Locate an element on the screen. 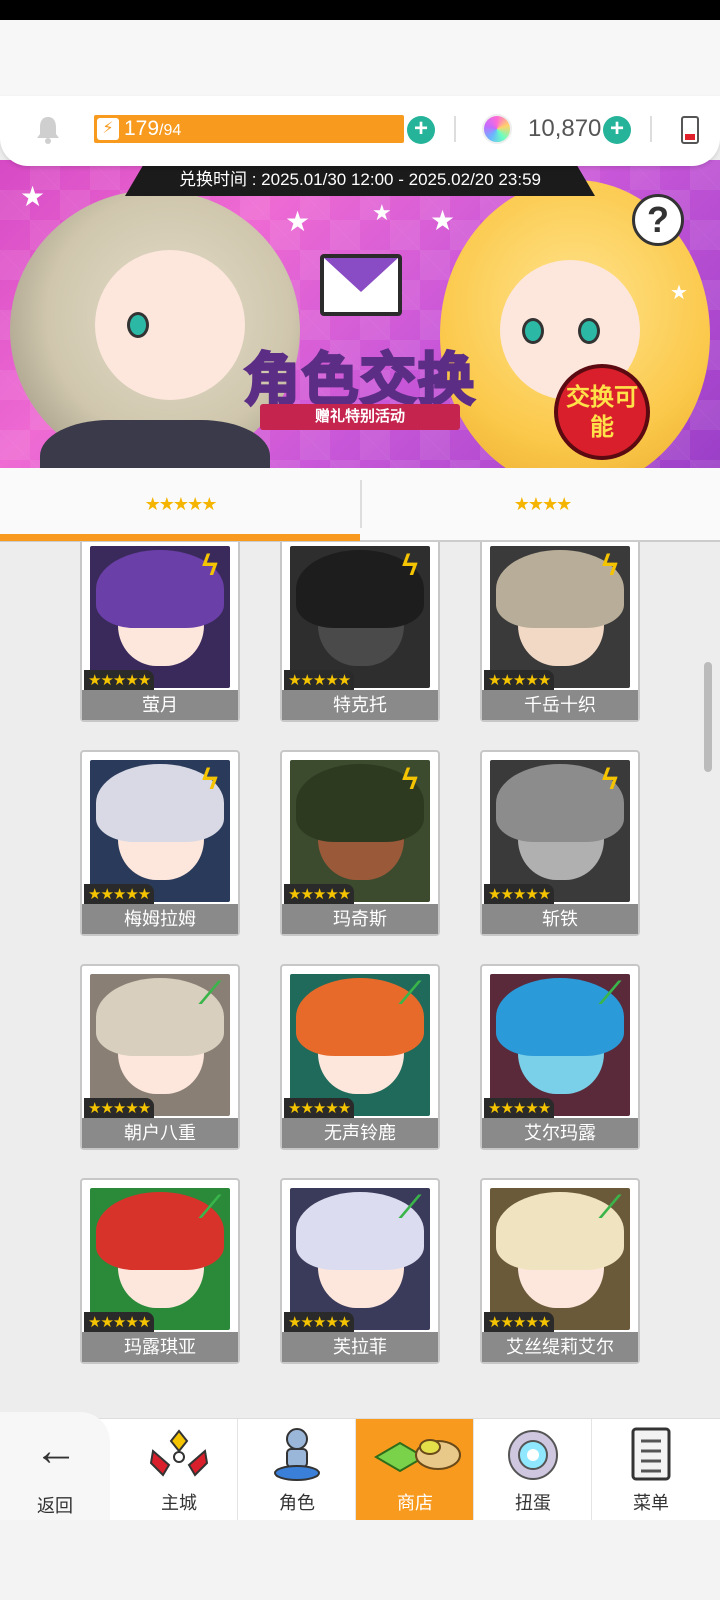 The image size is (720, 1600). castle-icon is located at coordinates (179, 1453).